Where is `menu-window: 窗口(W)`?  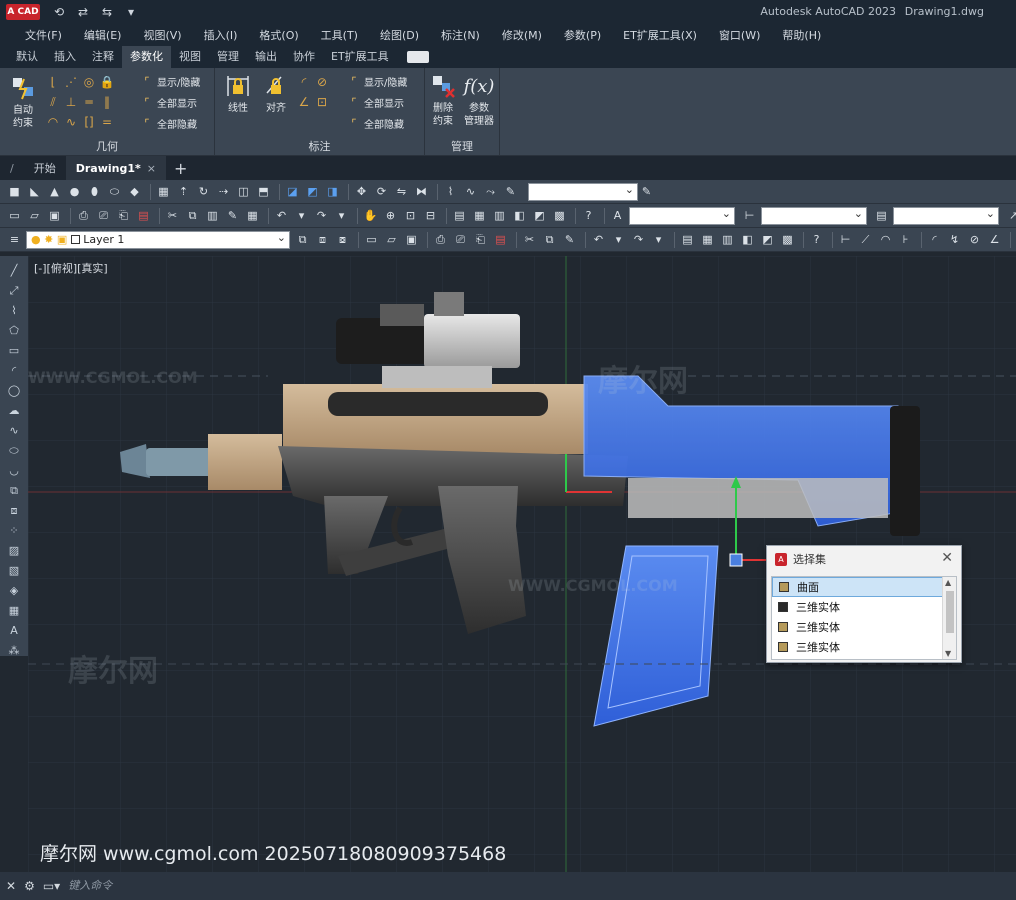
menu-window: 窗口(W) is located at coordinates (739, 35).